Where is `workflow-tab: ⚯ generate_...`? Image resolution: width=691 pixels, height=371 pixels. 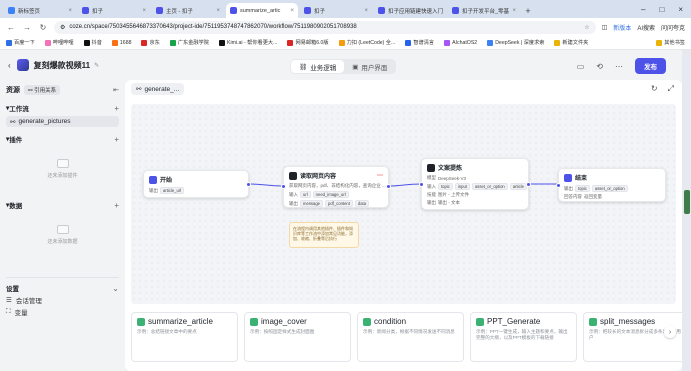 workflow-tab: ⚯ generate_... is located at coordinates (158, 89).